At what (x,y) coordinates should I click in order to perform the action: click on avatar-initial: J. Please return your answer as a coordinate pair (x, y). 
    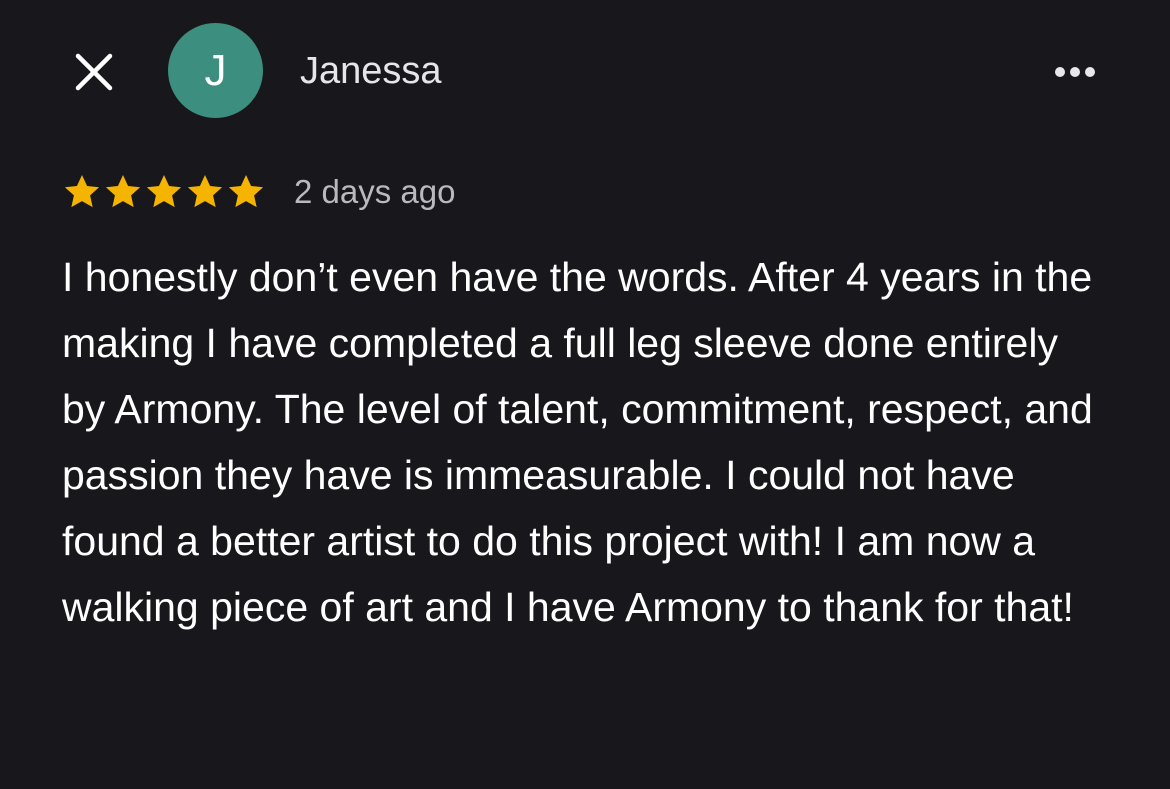
    Looking at the image, I should click on (215, 70).